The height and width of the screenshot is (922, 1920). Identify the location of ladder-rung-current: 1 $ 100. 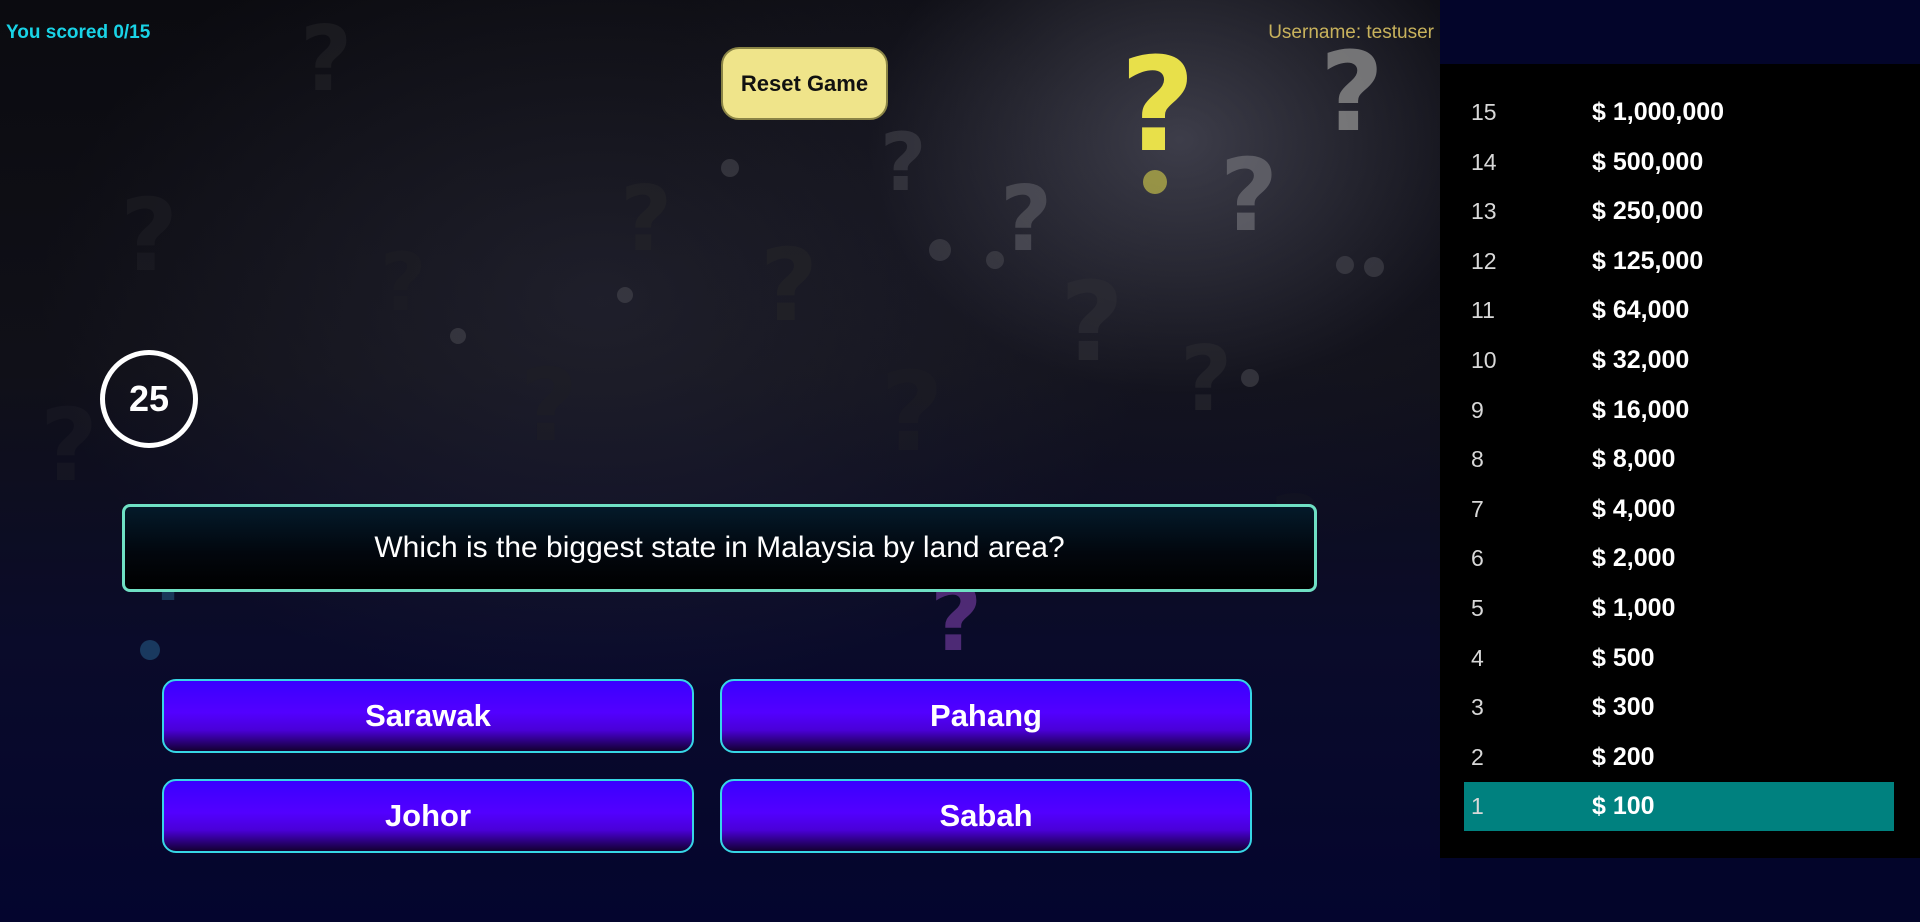
(1679, 807).